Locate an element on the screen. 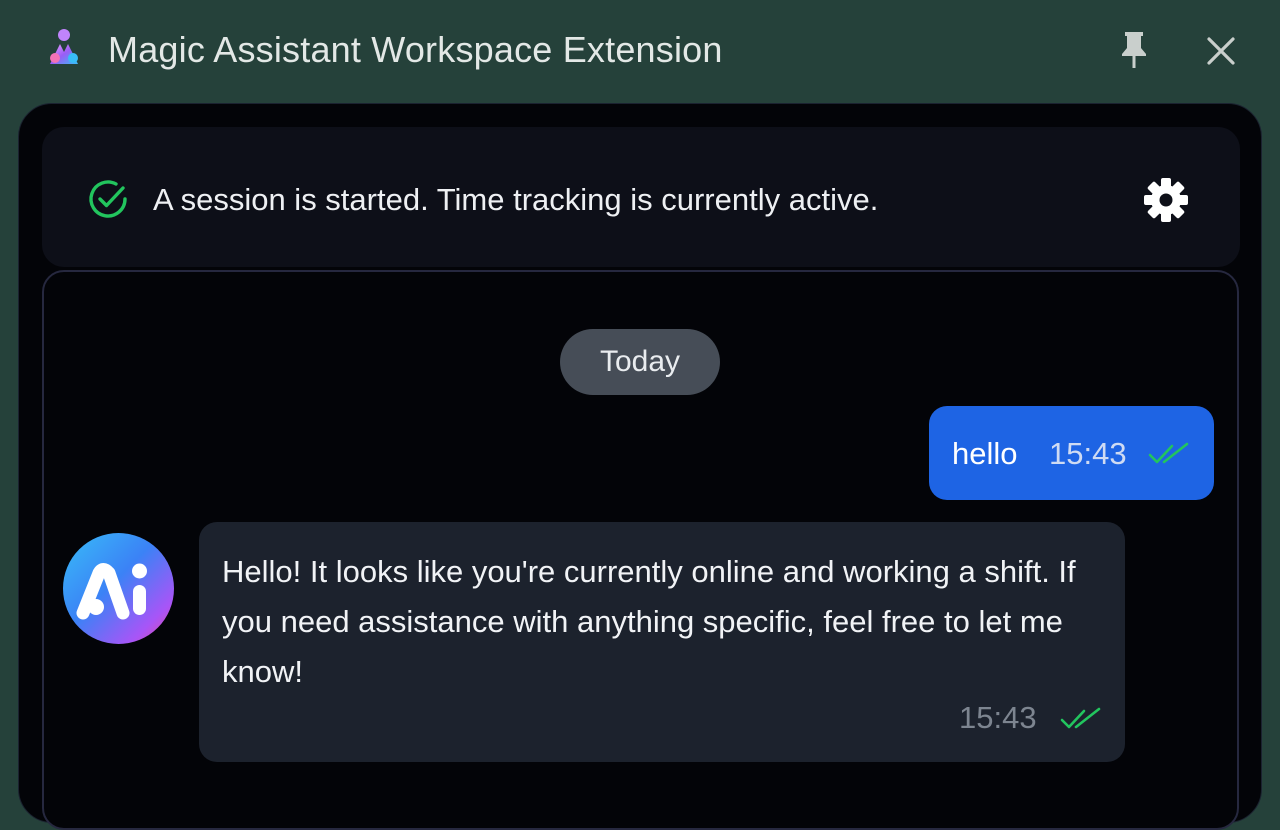 The image size is (1280, 830). window-title: Magic Assistant Workspace Extension is located at coordinates (415, 49).